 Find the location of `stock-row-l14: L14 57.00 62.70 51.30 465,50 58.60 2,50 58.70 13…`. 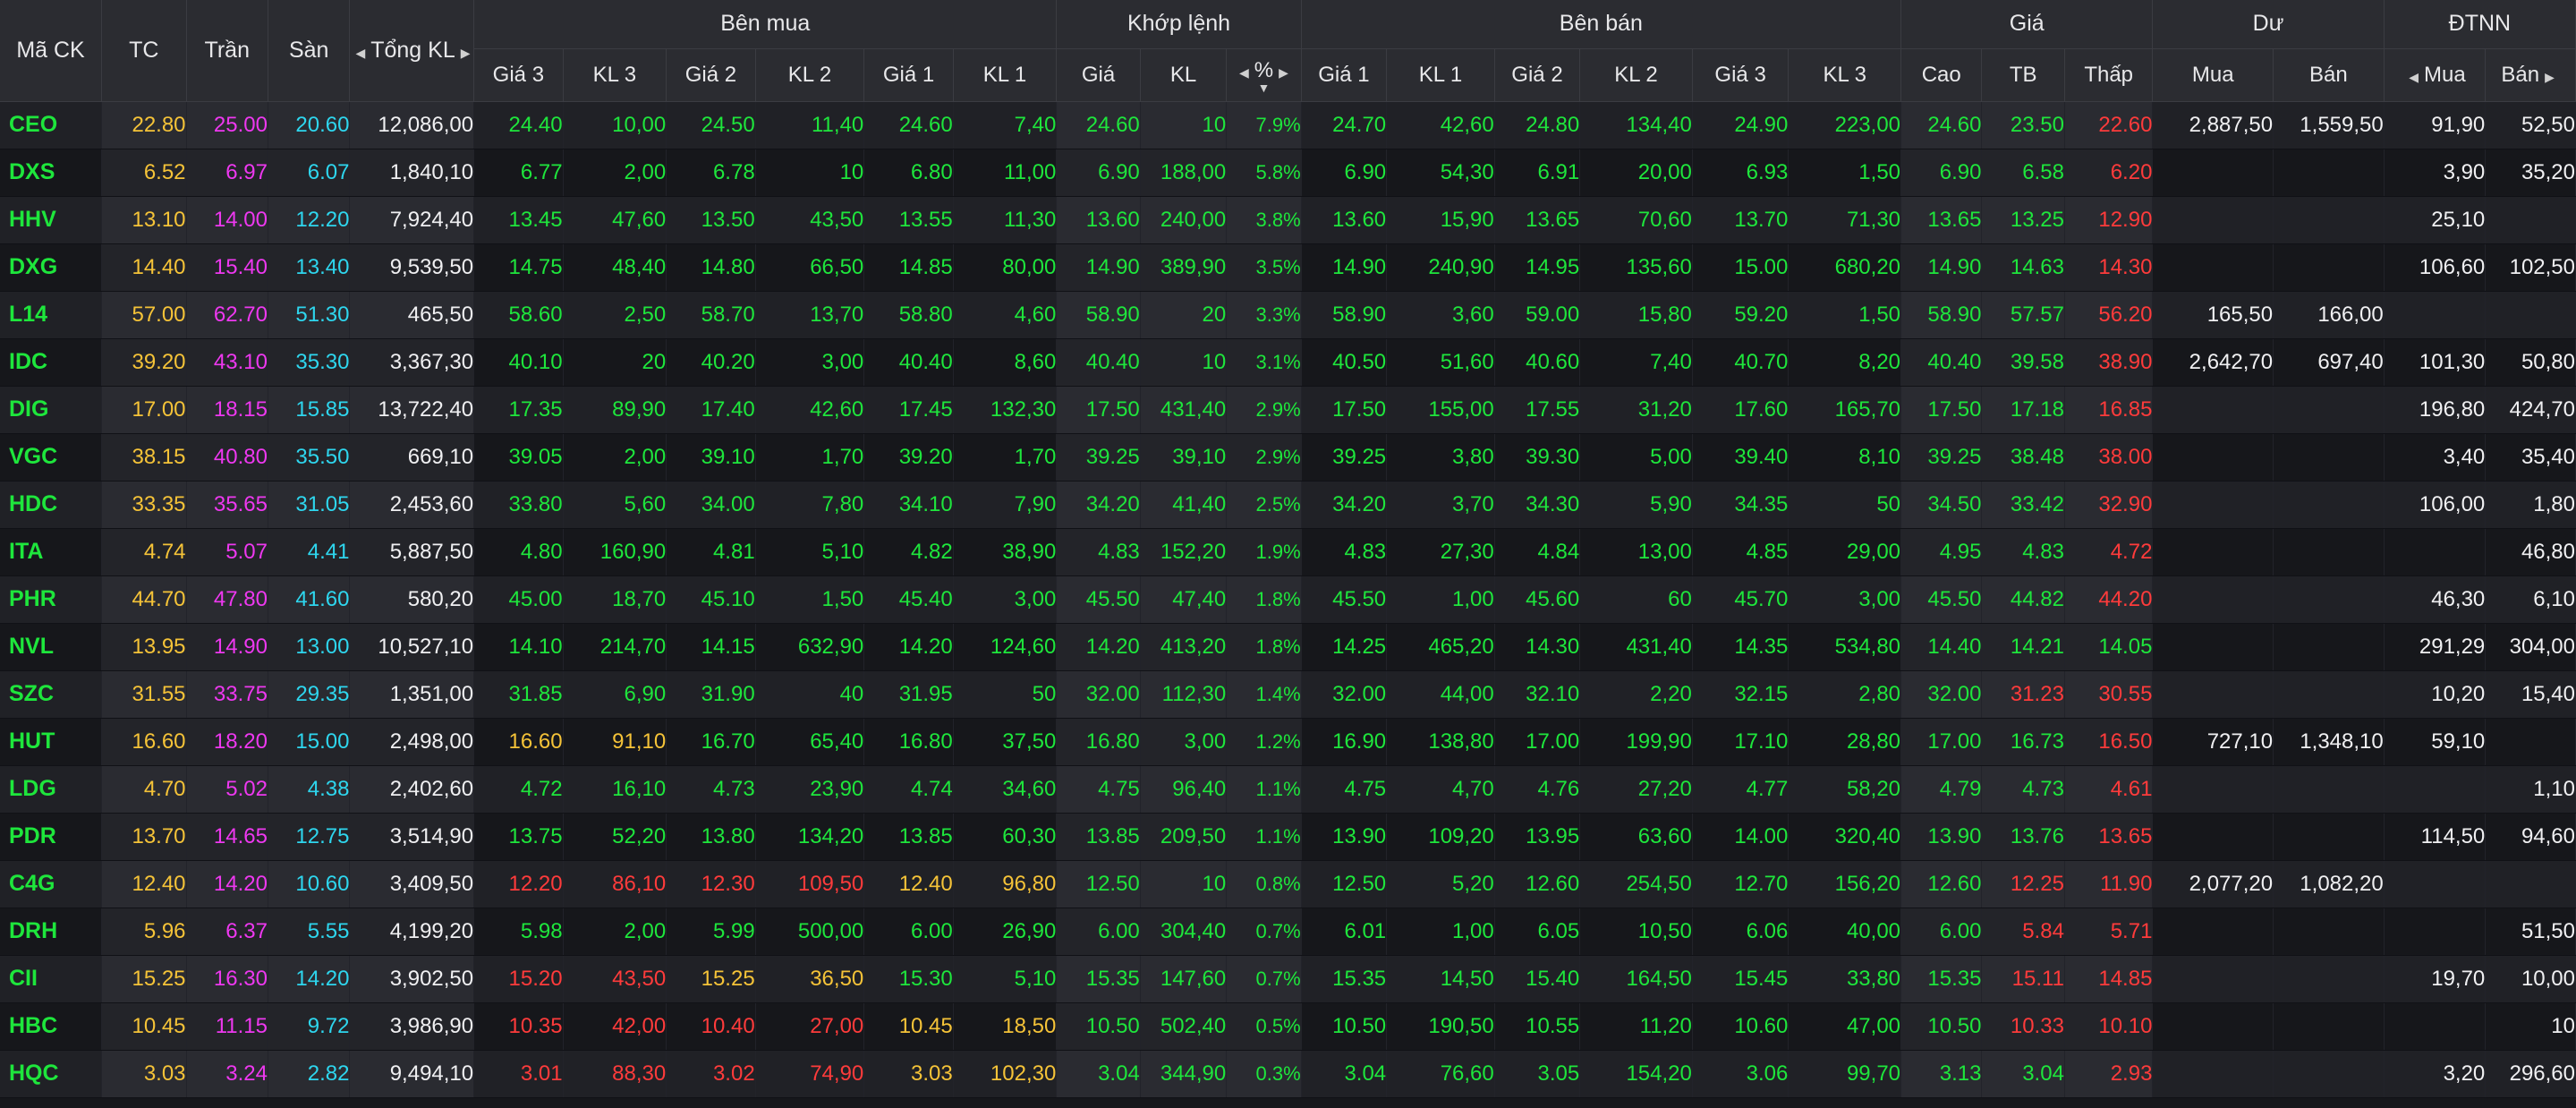

stock-row-l14: L14 57.00 62.70 51.30 465,50 58.60 2,50 58.70 13… is located at coordinates (1288, 315).